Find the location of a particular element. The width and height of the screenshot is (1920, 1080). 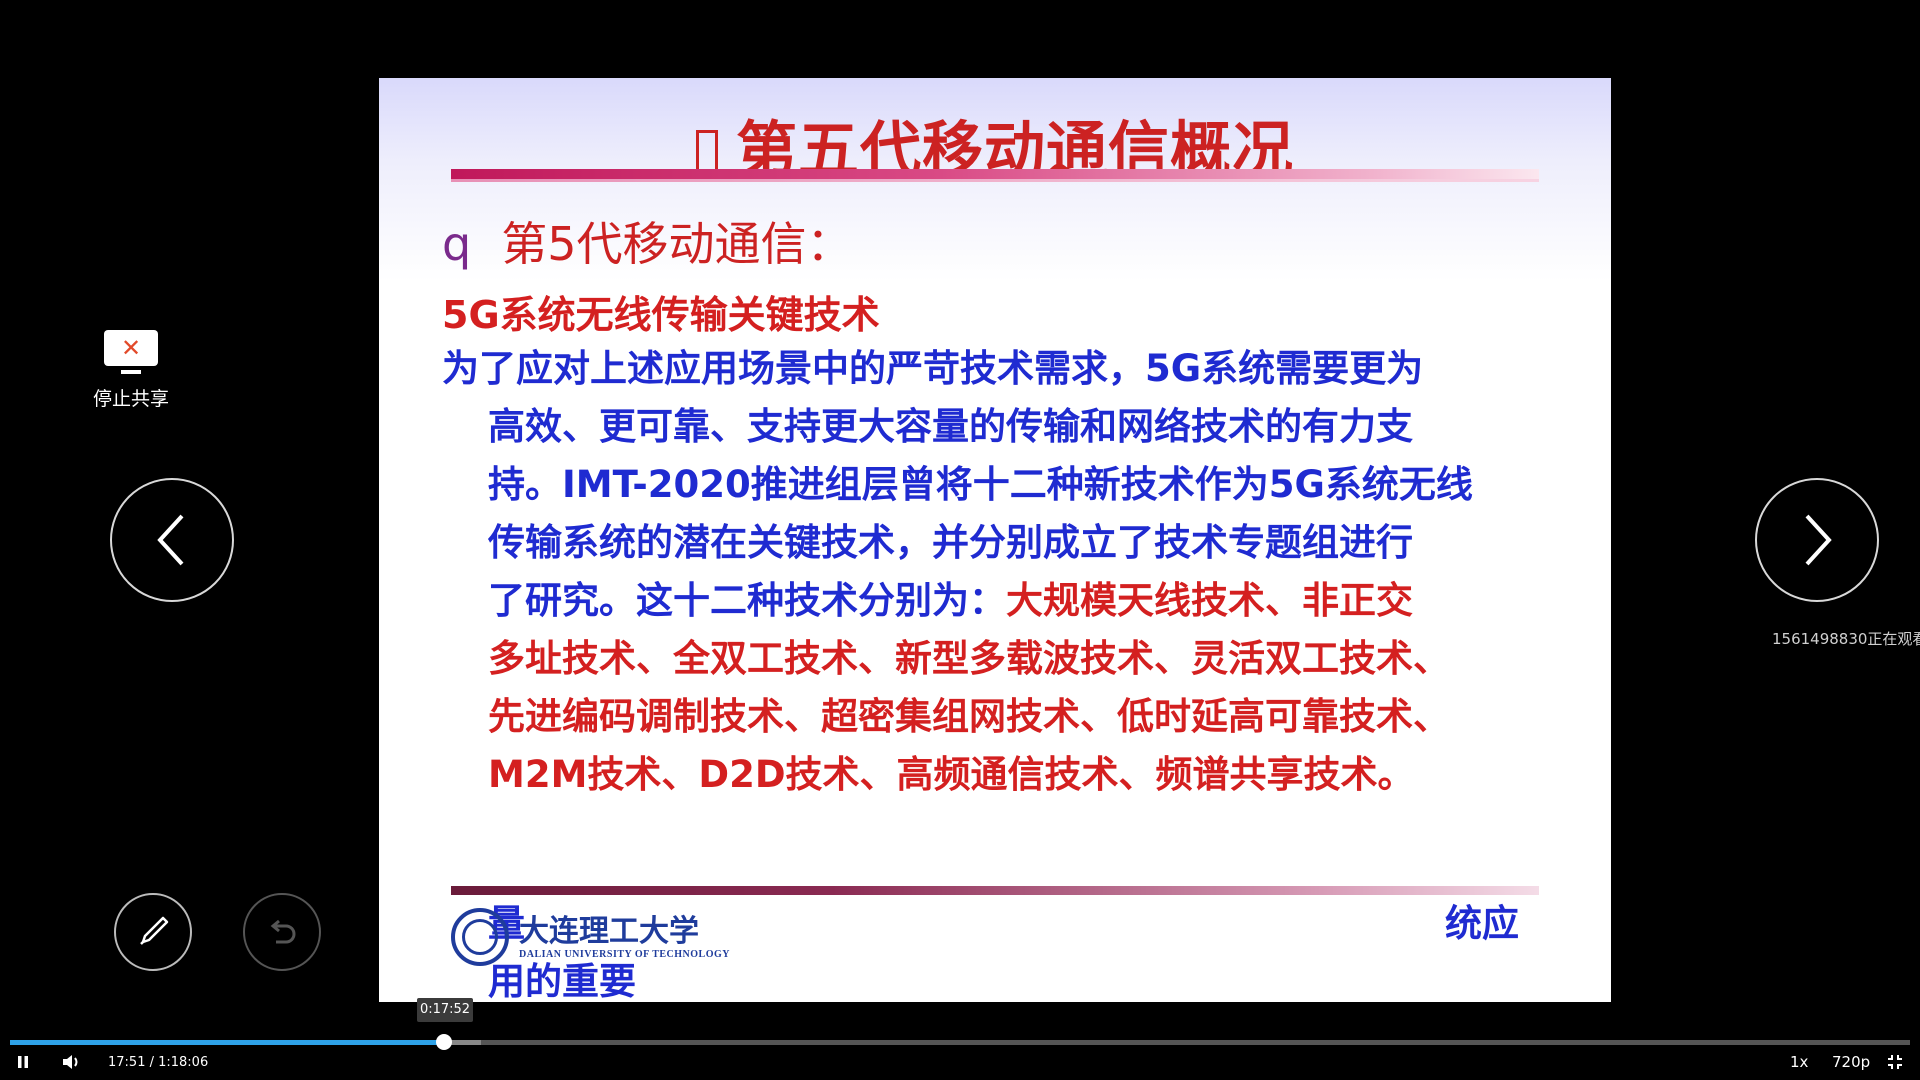

stop-share-button: ✕ 停止共享 is located at coordinates (131, 370).